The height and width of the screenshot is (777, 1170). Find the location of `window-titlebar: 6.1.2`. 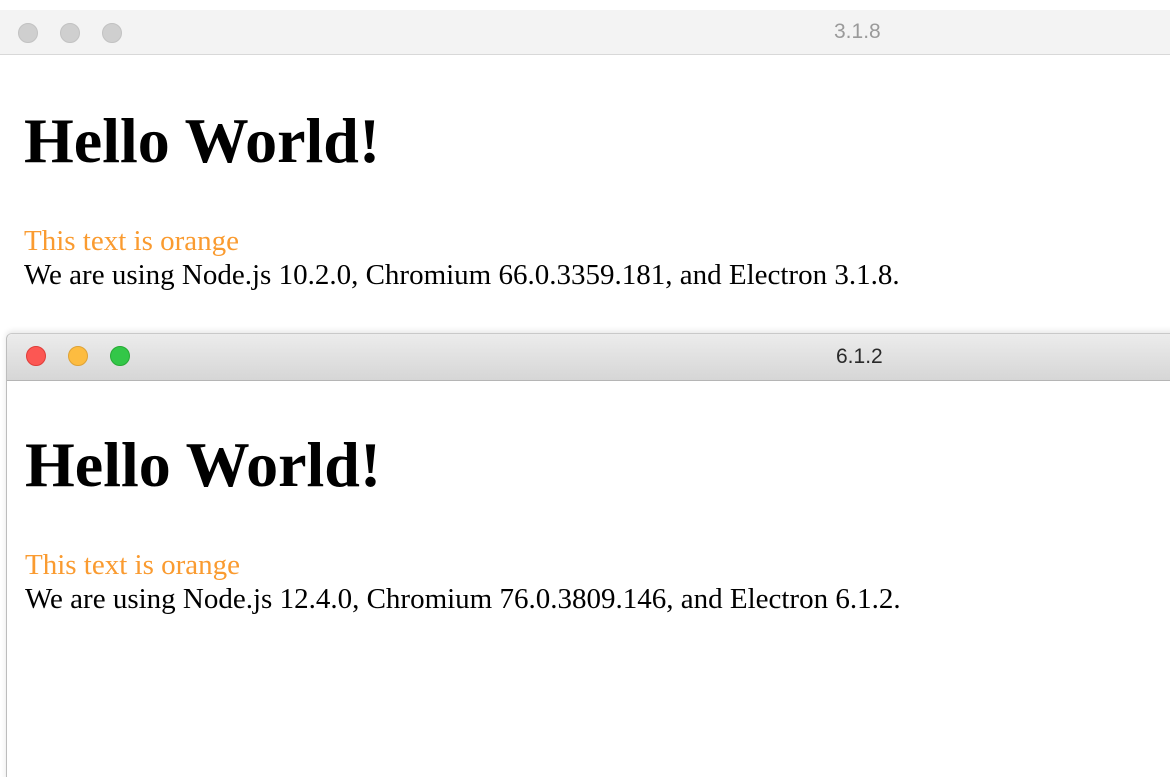

window-titlebar: 6.1.2 is located at coordinates (588, 357).